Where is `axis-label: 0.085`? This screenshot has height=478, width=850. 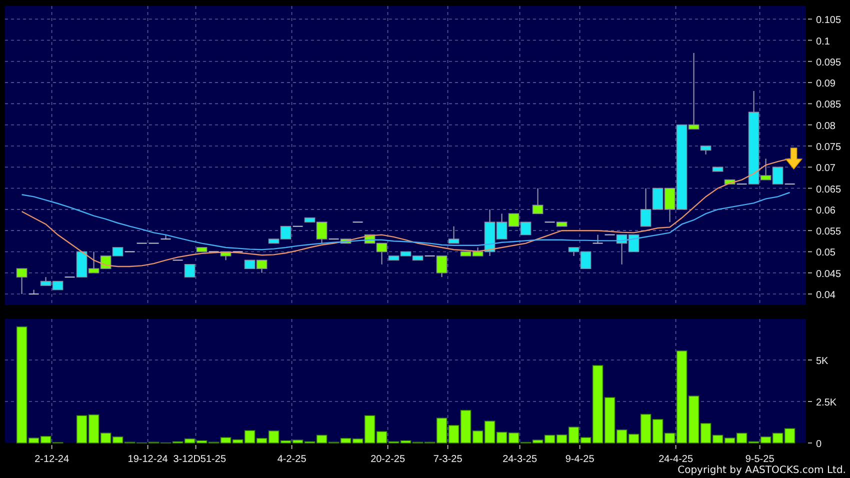
axis-label: 0.085 is located at coordinates (829, 105).